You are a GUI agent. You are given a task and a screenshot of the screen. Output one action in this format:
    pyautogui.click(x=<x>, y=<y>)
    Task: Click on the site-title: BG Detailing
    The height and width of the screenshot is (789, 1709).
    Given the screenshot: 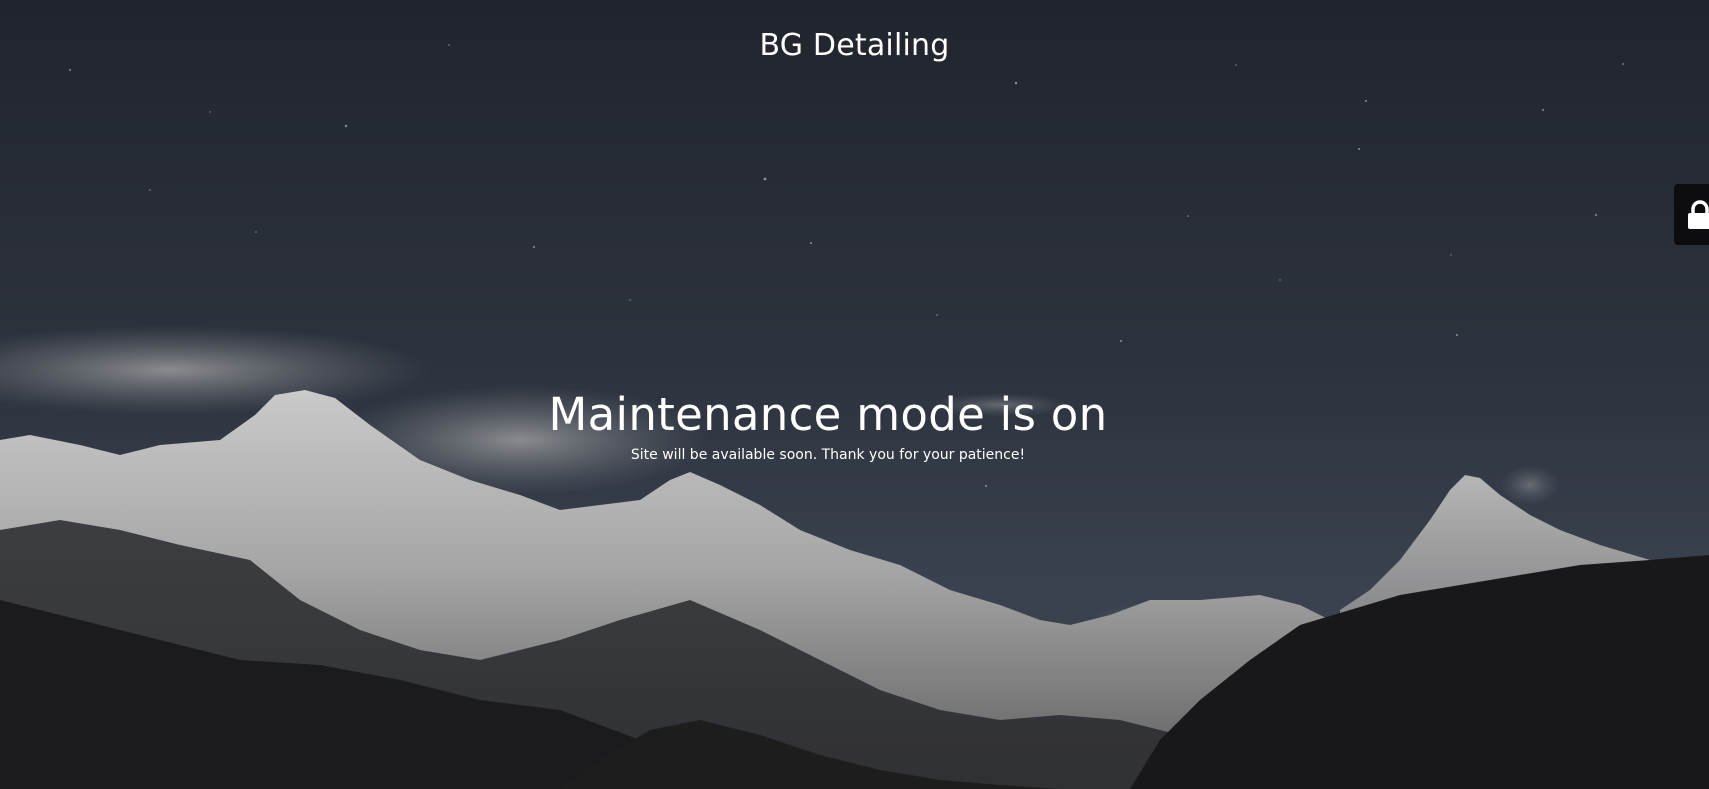 What is the action you would take?
    pyautogui.click(x=854, y=45)
    